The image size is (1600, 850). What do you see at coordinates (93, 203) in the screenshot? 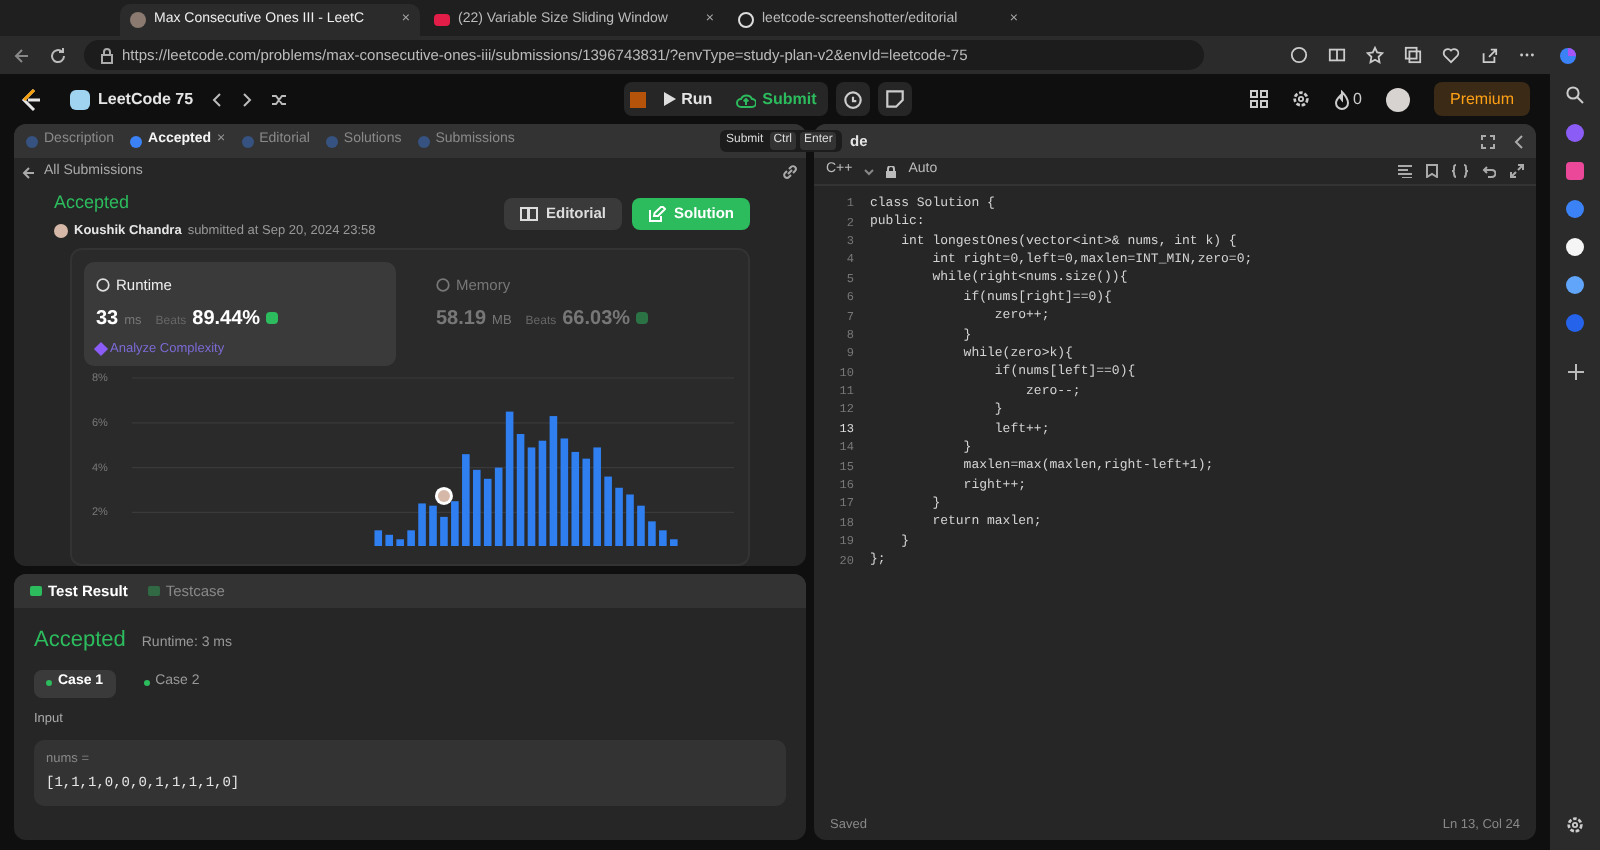
I see `submission-status: Accepted` at bounding box center [93, 203].